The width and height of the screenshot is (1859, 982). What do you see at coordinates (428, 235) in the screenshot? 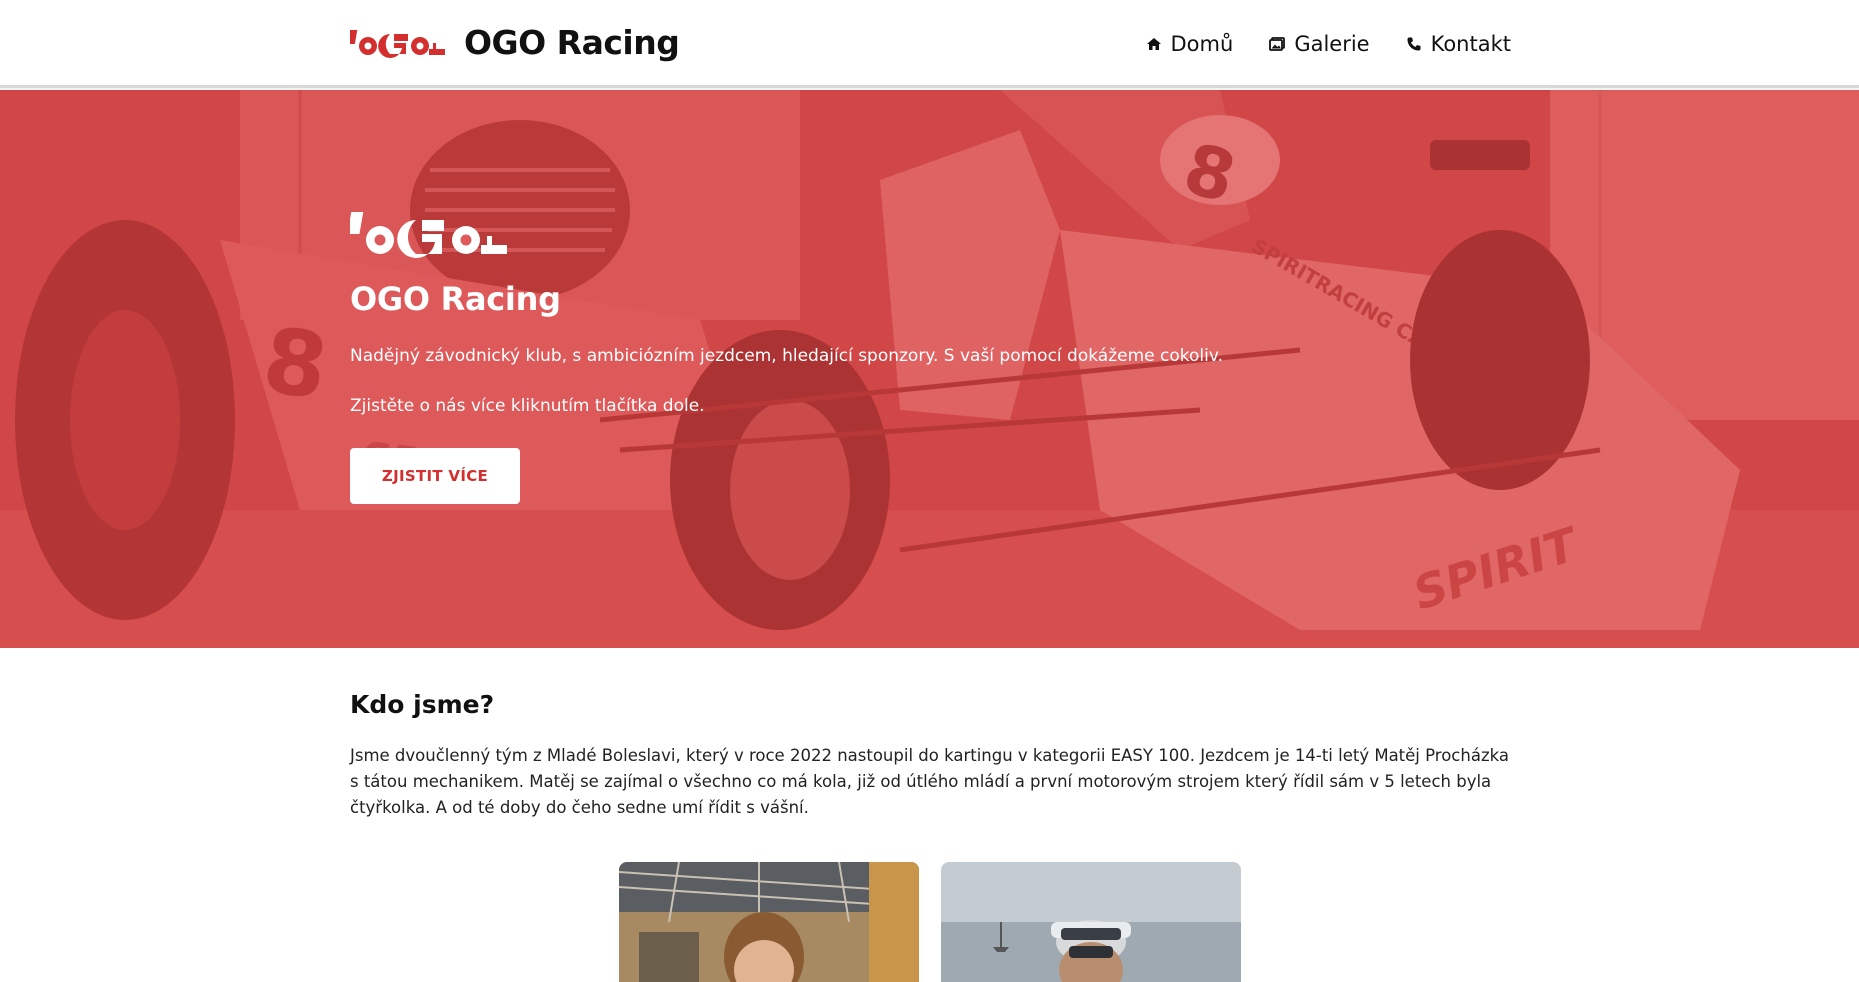
I see `ogo-logo-white-icon` at bounding box center [428, 235].